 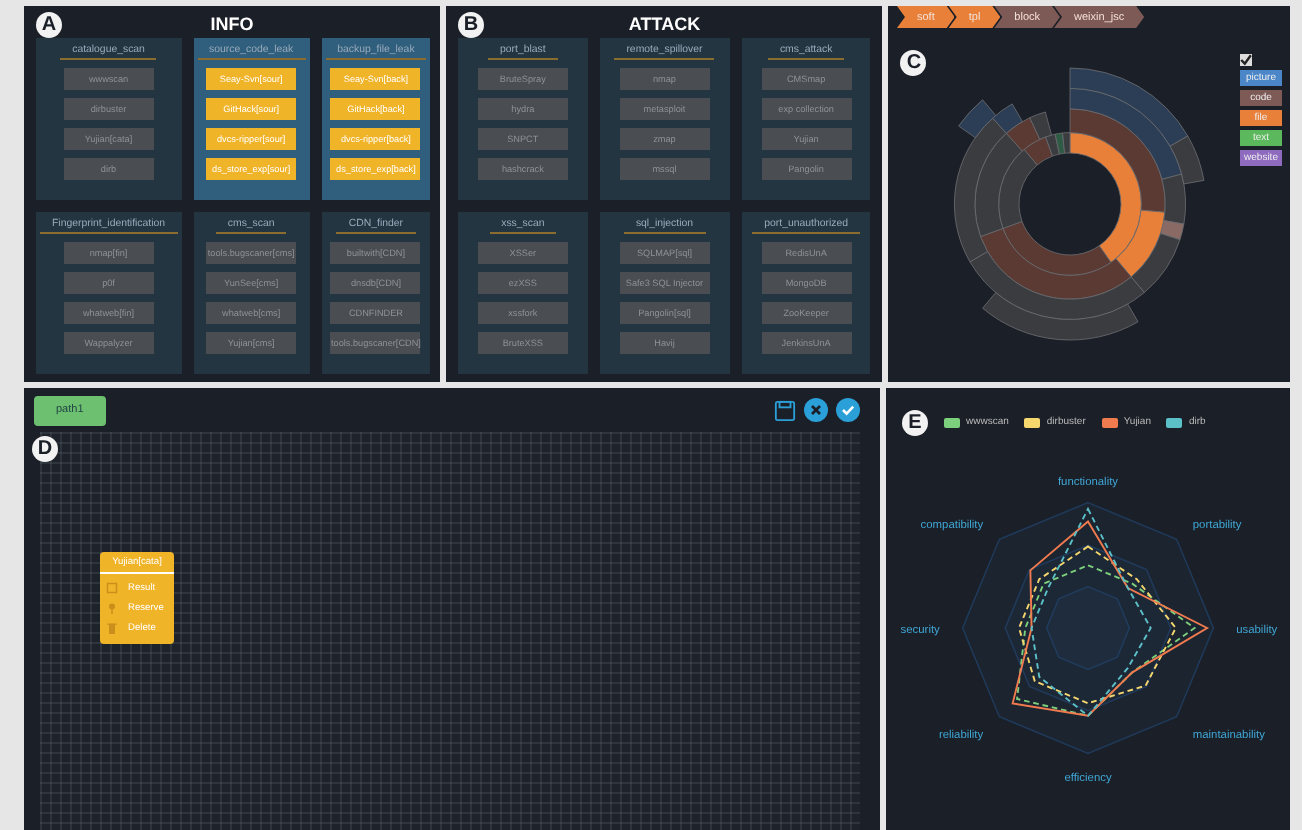 What do you see at coordinates (471, 25) in the screenshot?
I see `panel-badge: B` at bounding box center [471, 25].